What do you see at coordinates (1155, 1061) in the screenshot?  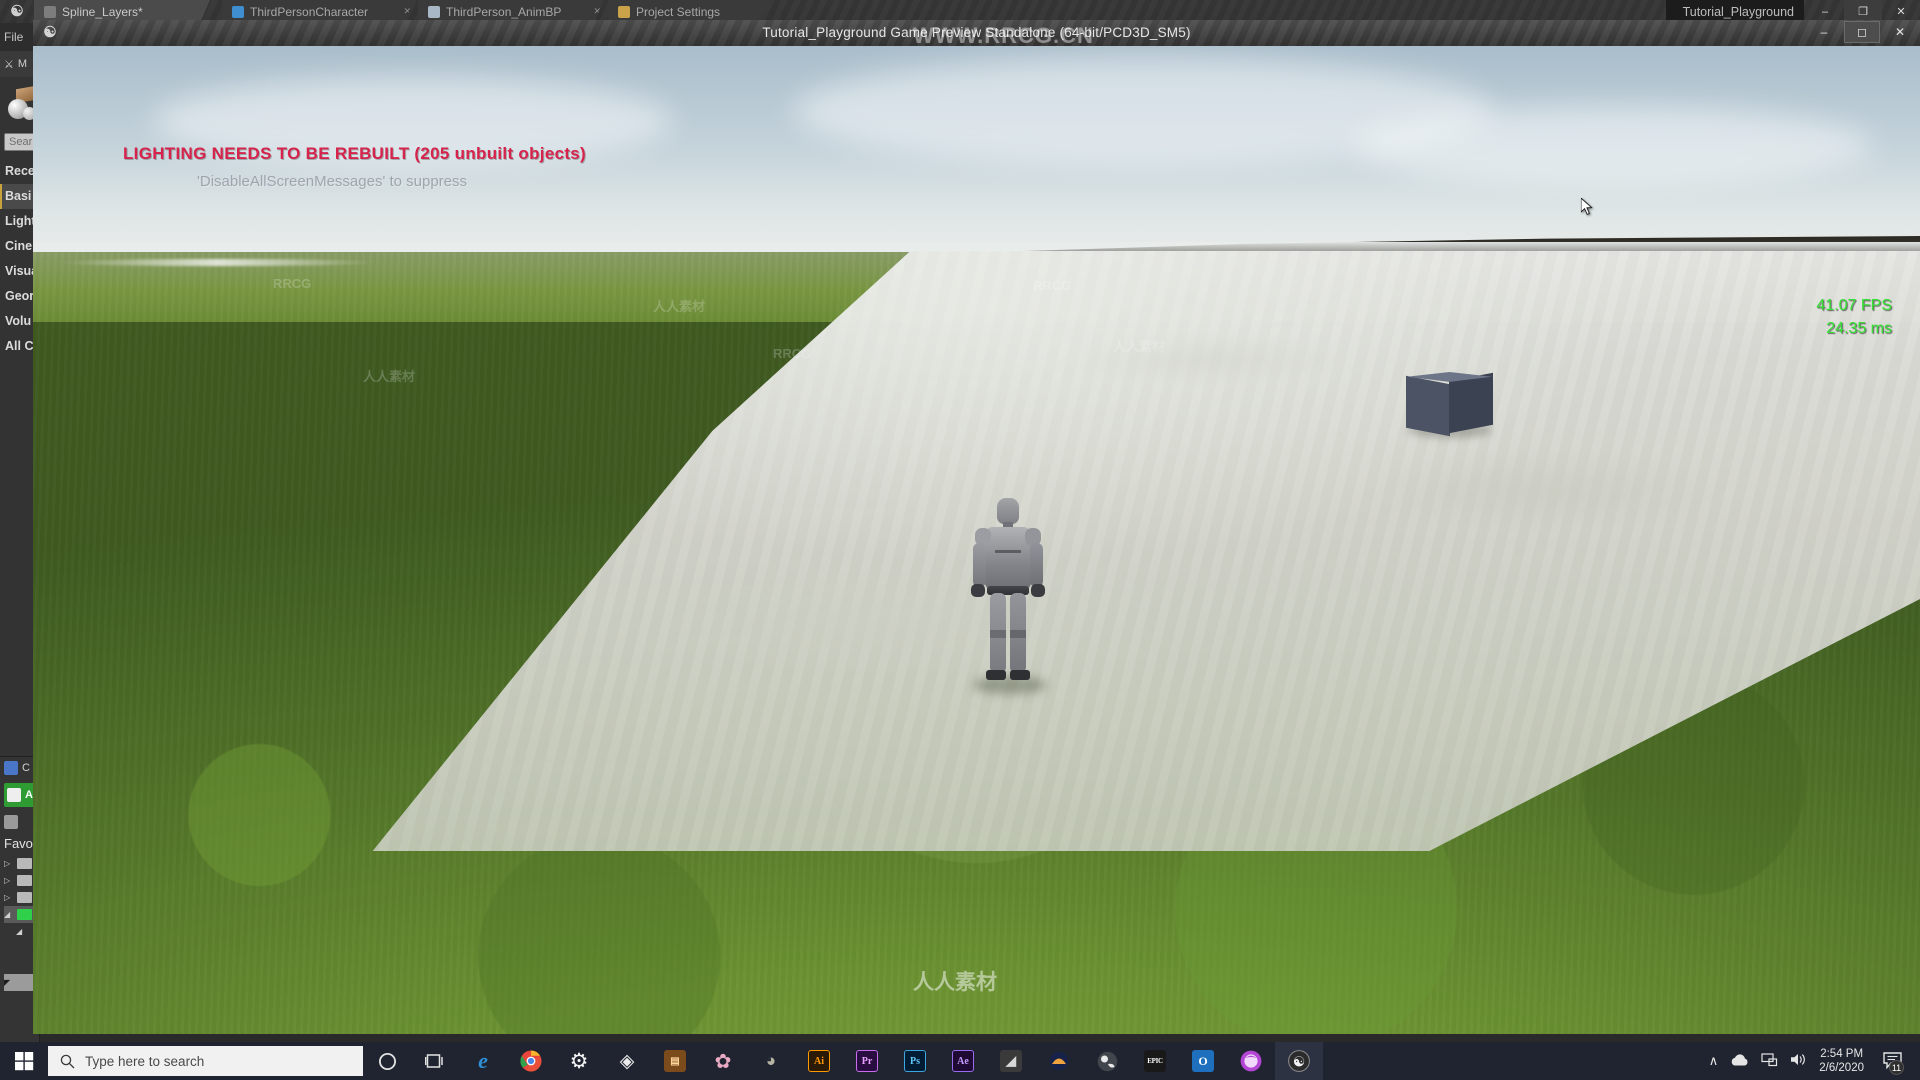 I see `epic-games-launcher-icon: EPIC` at bounding box center [1155, 1061].